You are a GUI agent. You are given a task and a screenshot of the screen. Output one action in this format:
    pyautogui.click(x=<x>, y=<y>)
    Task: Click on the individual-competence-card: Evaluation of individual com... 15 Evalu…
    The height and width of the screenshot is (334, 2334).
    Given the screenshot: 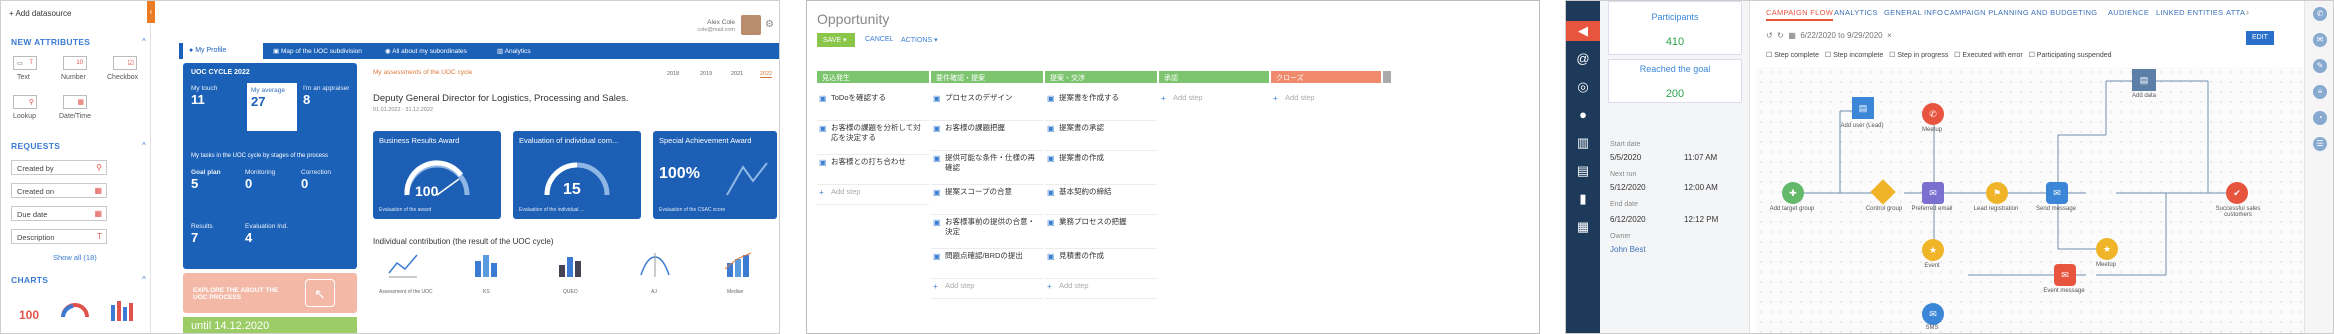 What is the action you would take?
    pyautogui.click(x=577, y=175)
    